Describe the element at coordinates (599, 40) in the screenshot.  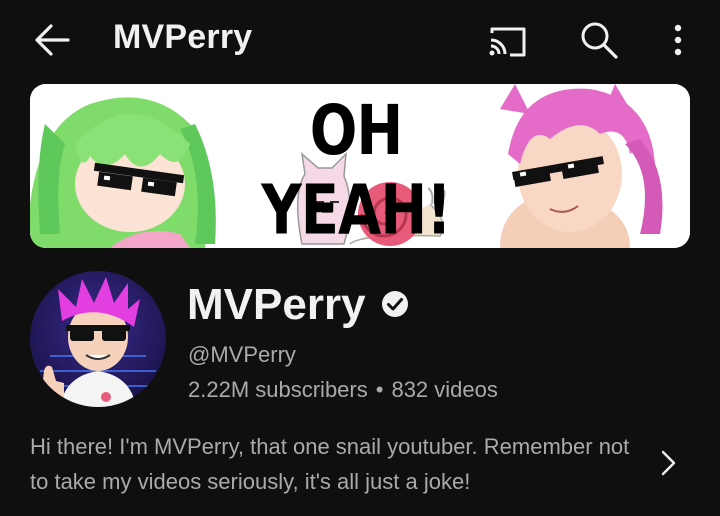
I see `search-icon` at that location.